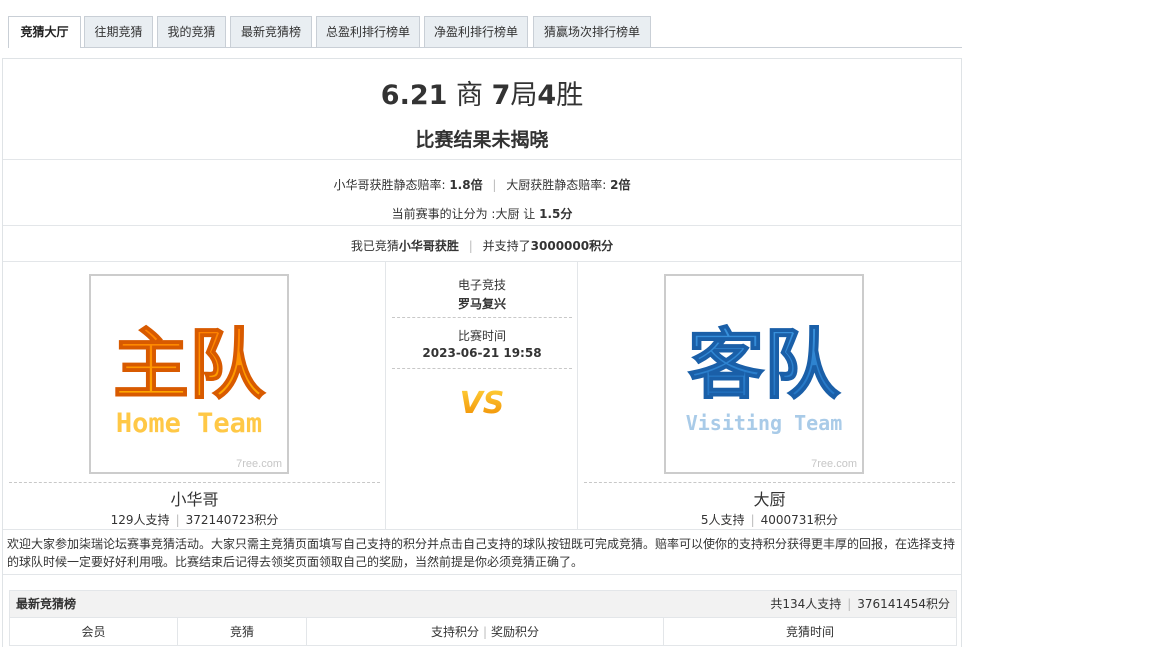  What do you see at coordinates (140, 520) in the screenshot?
I see `home-supporters: 129人支持` at bounding box center [140, 520].